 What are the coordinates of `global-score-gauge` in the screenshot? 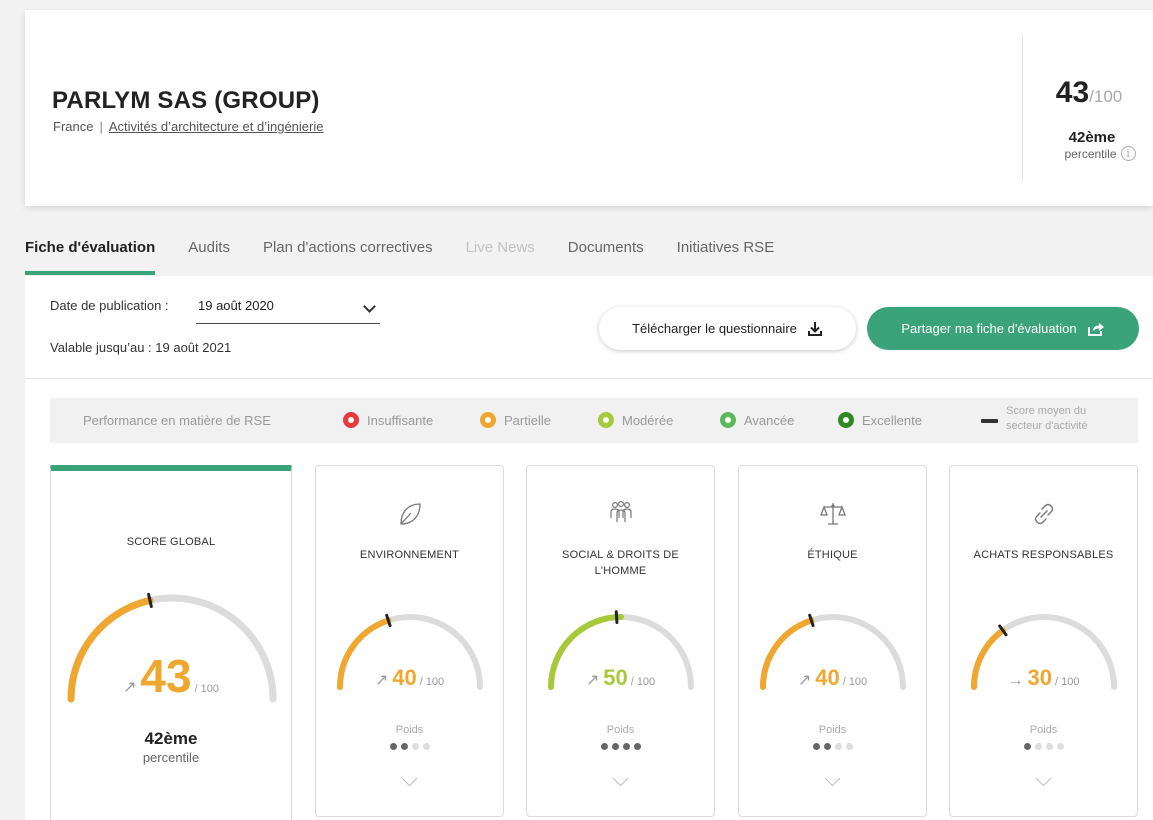 It's located at (172, 647).